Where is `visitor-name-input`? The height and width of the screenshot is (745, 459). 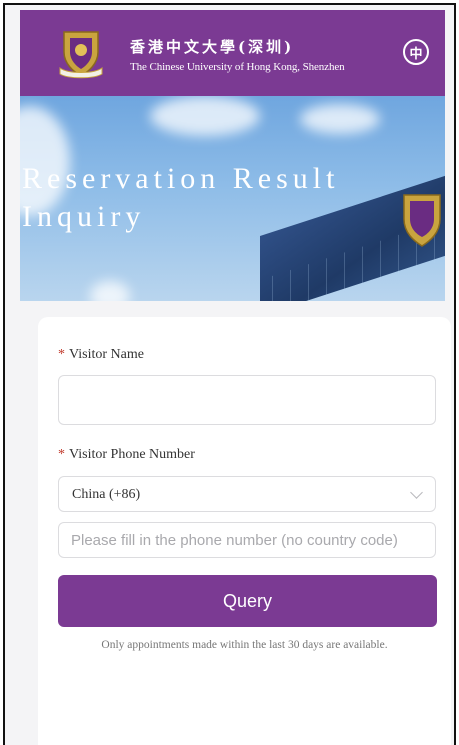
visitor-name-input is located at coordinates (247, 400).